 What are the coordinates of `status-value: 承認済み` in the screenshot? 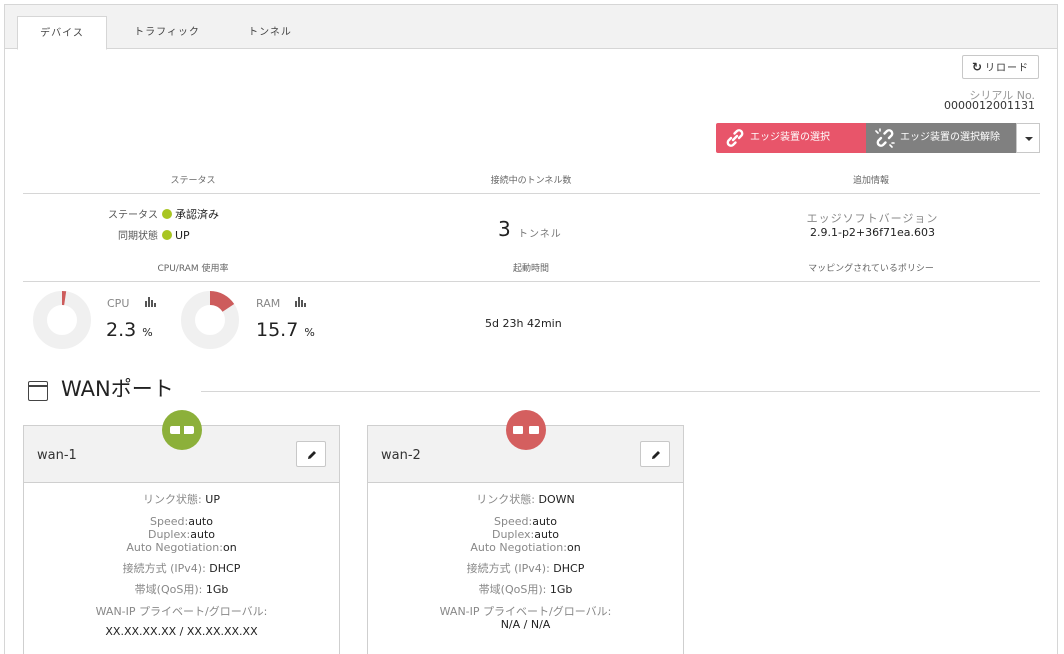 It's located at (197, 214).